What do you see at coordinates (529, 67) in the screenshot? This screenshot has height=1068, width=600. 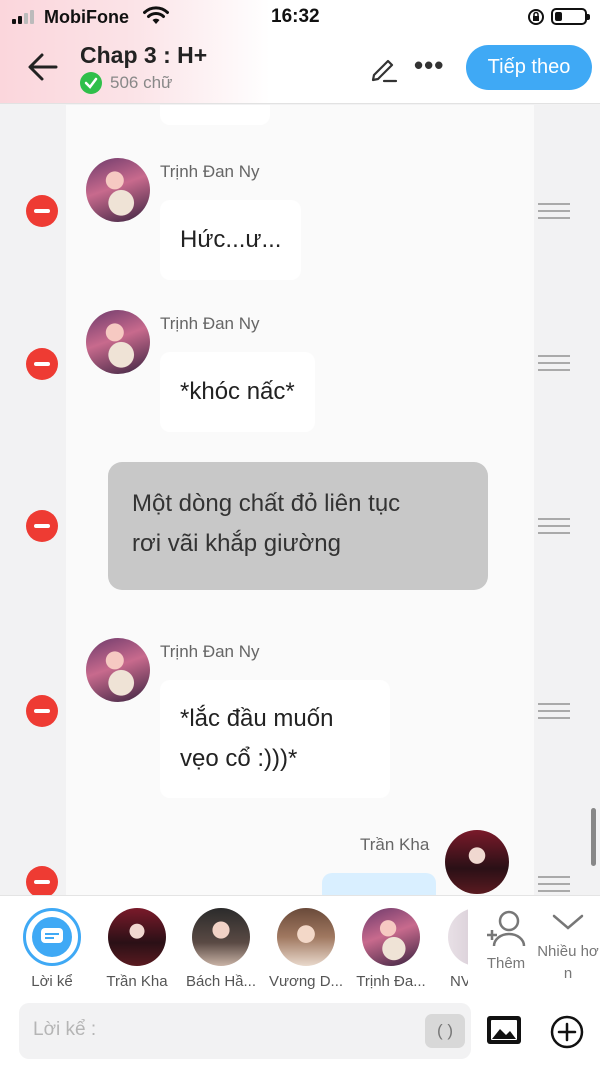 I see `next-button: Tiếp theo` at bounding box center [529, 67].